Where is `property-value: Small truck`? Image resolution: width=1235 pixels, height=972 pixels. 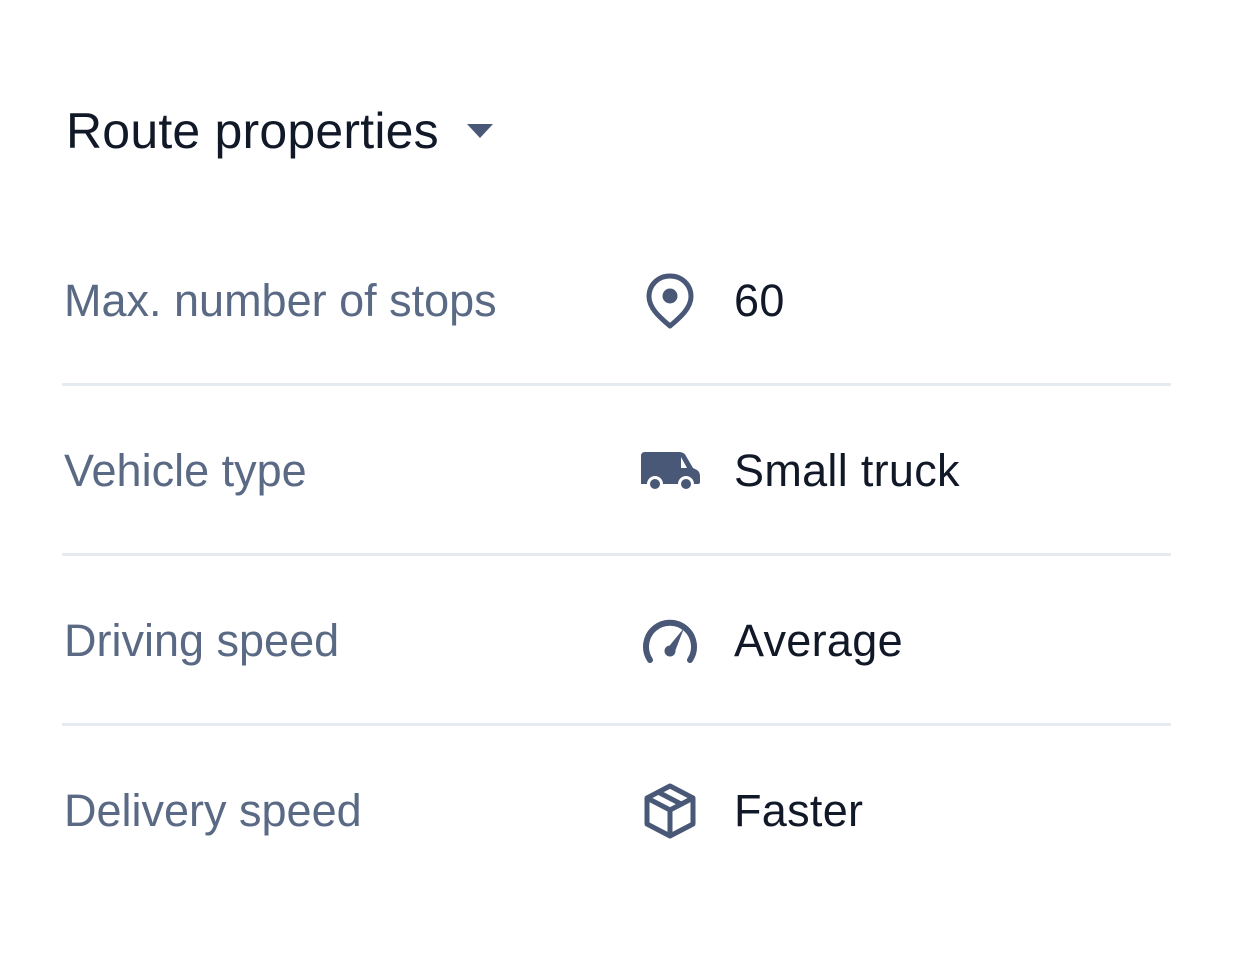
property-value: Small truck is located at coordinates (799, 471).